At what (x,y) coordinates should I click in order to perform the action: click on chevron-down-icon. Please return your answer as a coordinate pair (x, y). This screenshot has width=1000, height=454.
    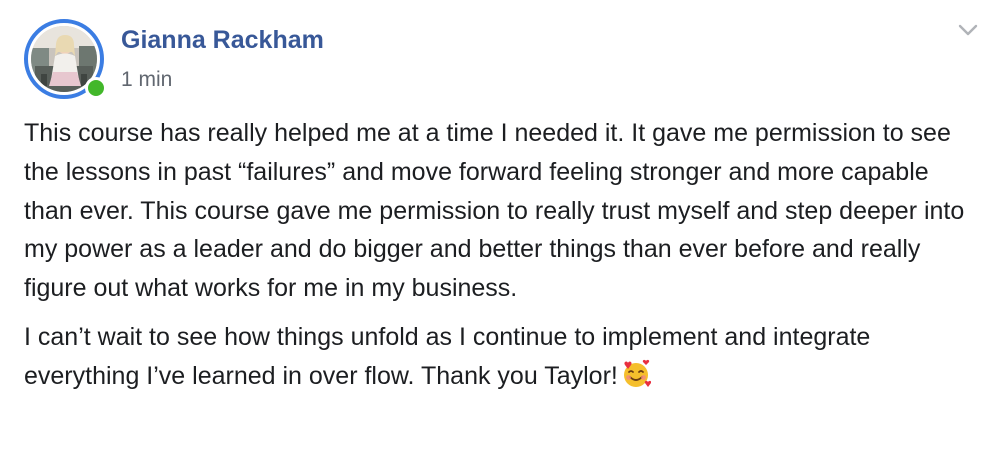
    Looking at the image, I should click on (968, 30).